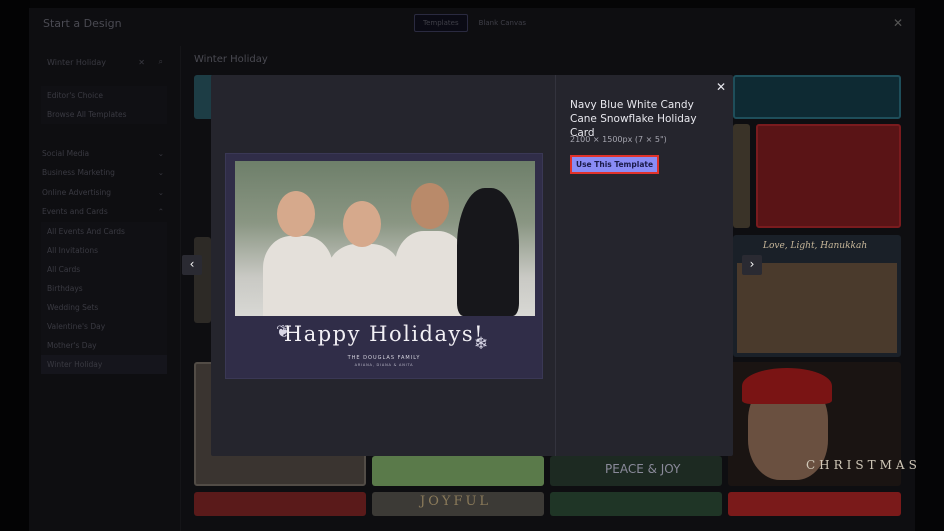  I want to click on template-thumb-hanukkah: Love, Light, Hanukkah, so click(817, 296).